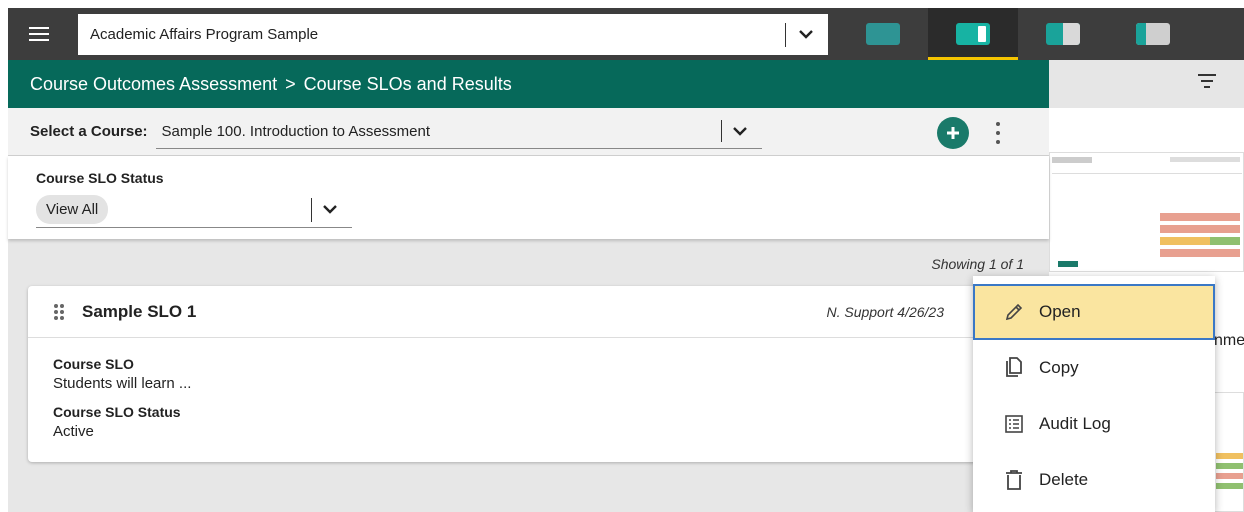  Describe the element at coordinates (1064, 479) in the screenshot. I see `menu-item-label: Delete` at that location.